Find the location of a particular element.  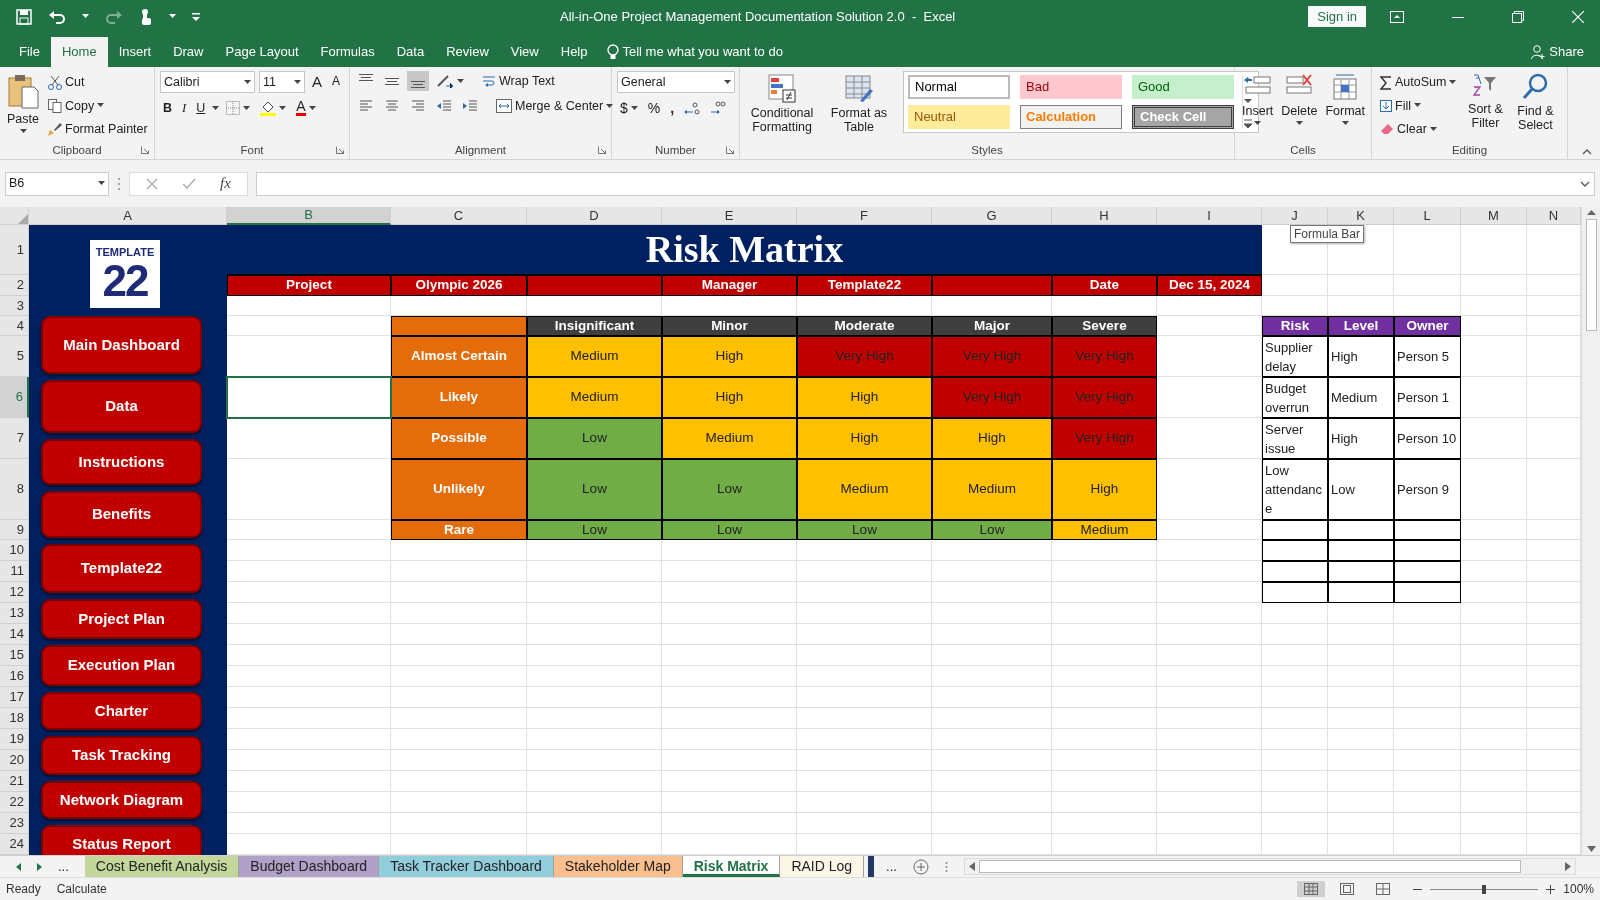

sheet-tab: Risk Matrix is located at coordinates (731, 866).